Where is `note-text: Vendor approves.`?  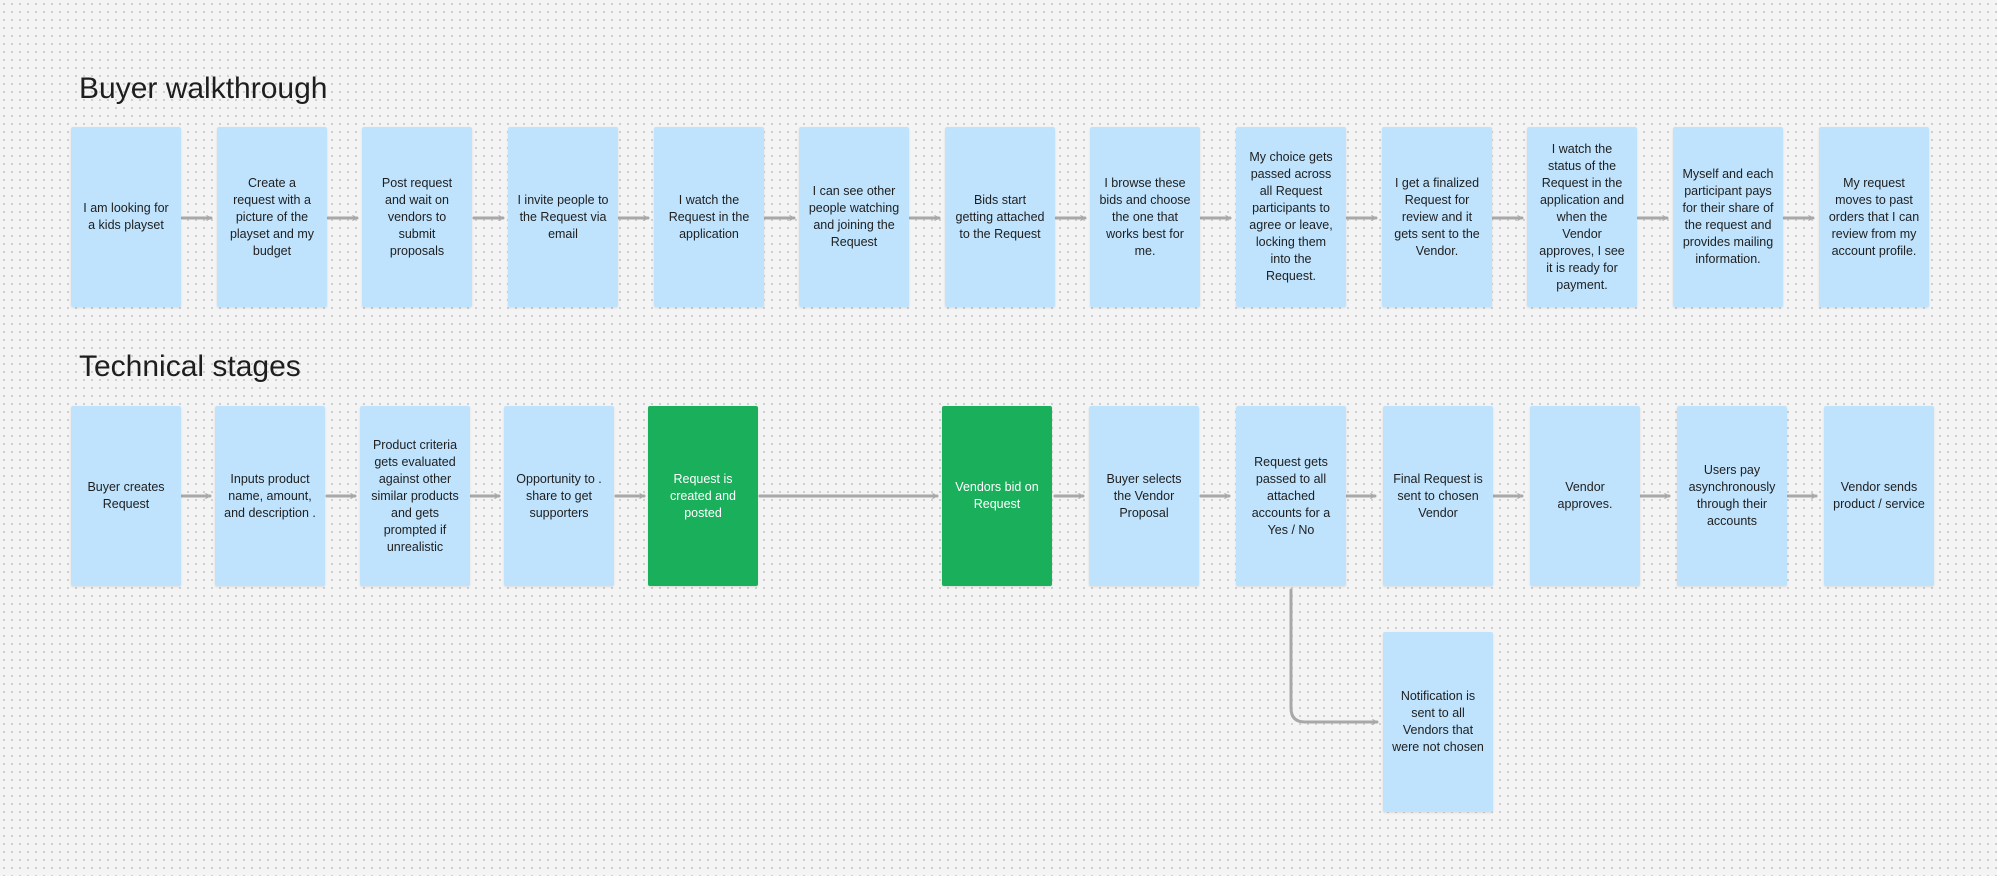
note-text: Vendor approves. is located at coordinates (1585, 495).